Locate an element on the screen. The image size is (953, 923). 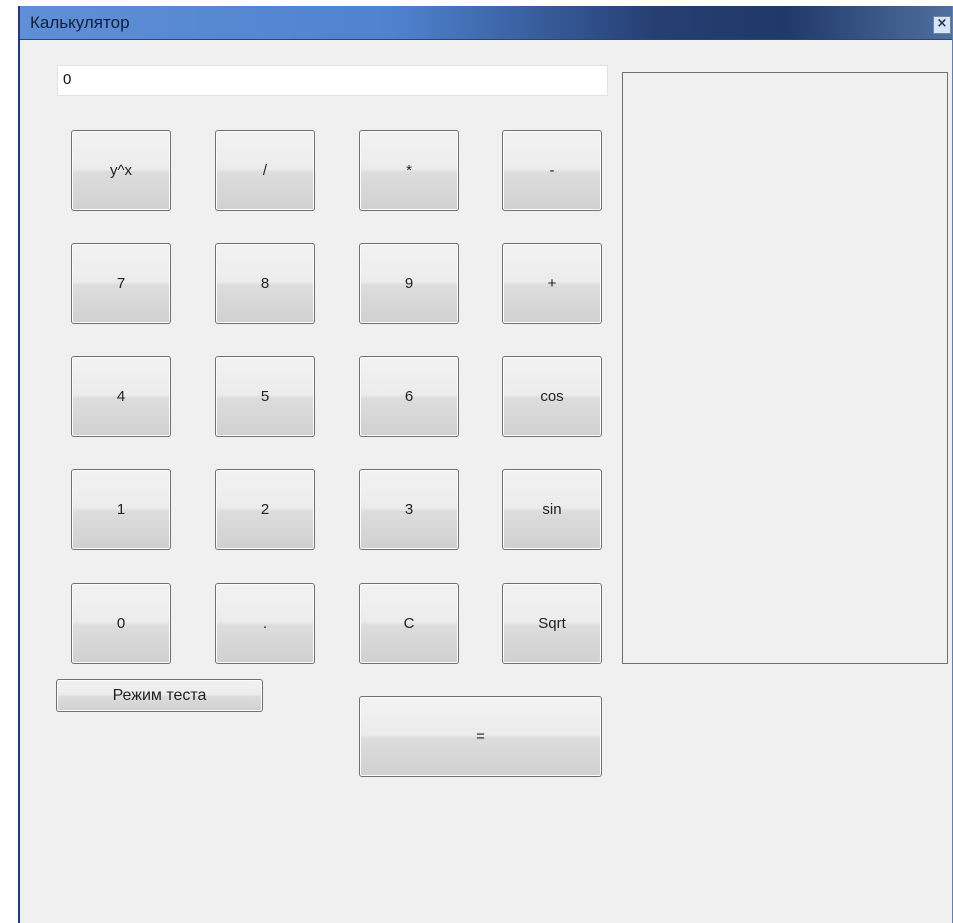
decimal-point-button: . is located at coordinates (265, 623).